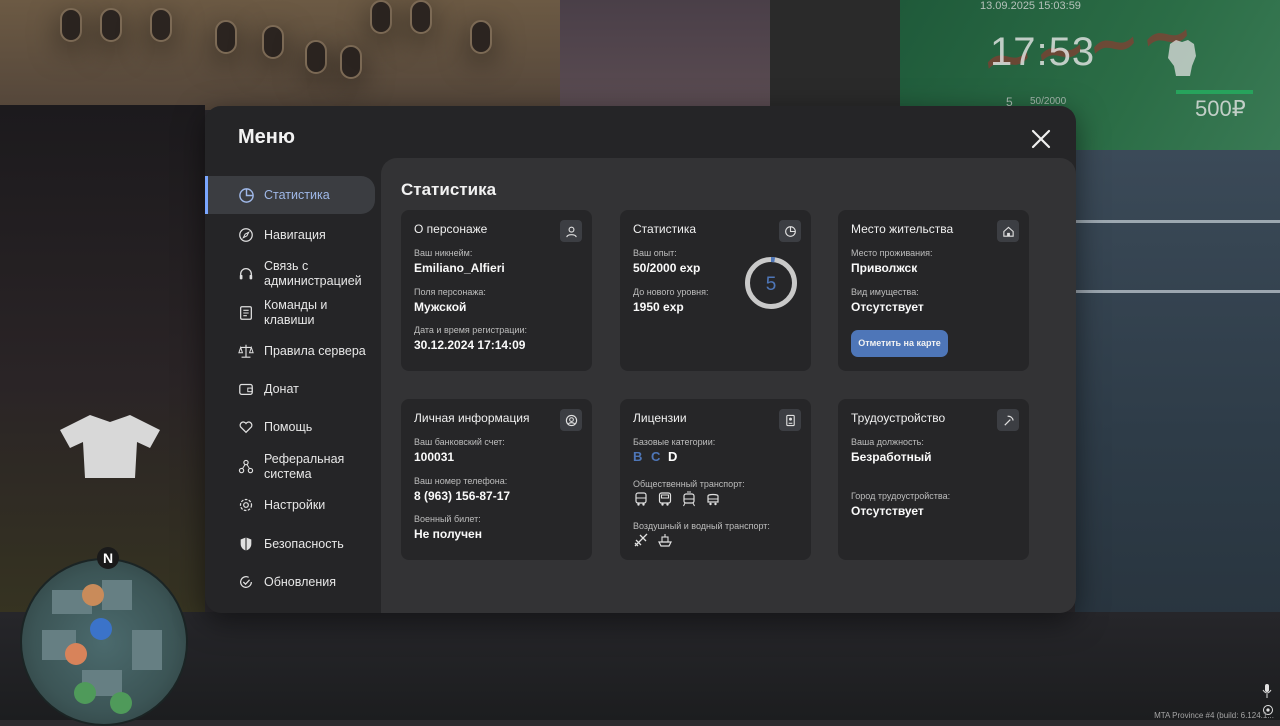  What do you see at coordinates (1008, 231) in the screenshot?
I see `home-icon` at bounding box center [1008, 231].